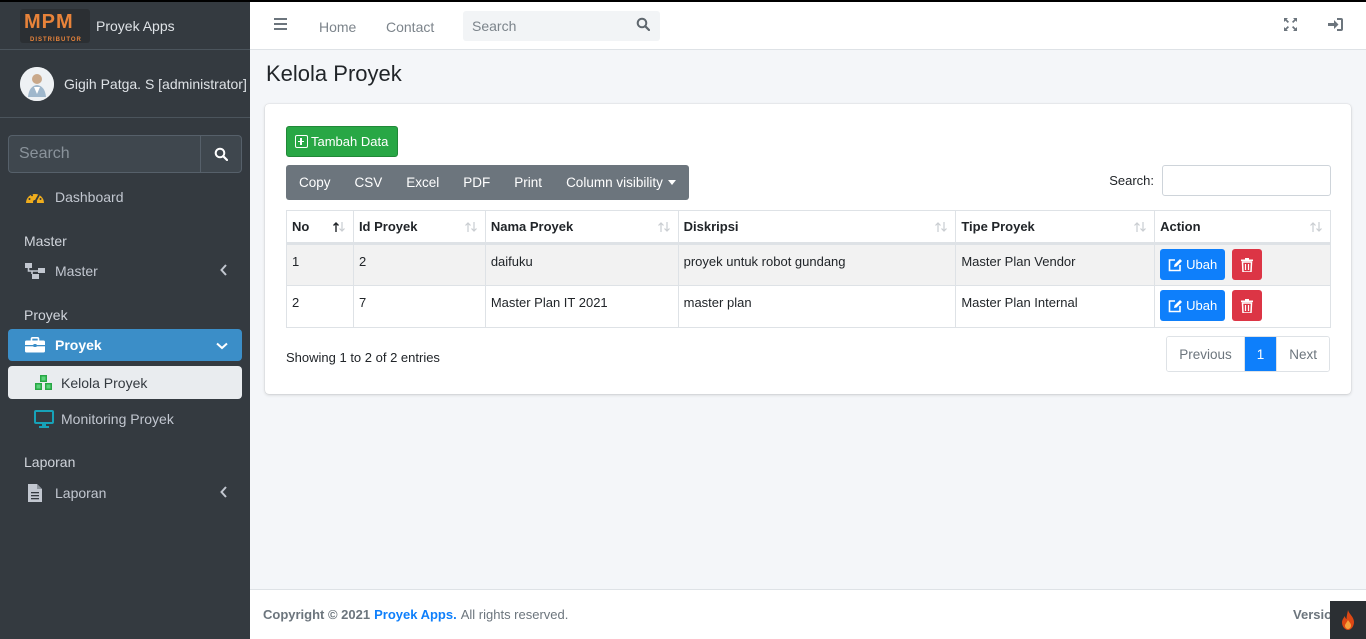  What do you see at coordinates (223, 492) in the screenshot?
I see `chevron-left-icon` at bounding box center [223, 492].